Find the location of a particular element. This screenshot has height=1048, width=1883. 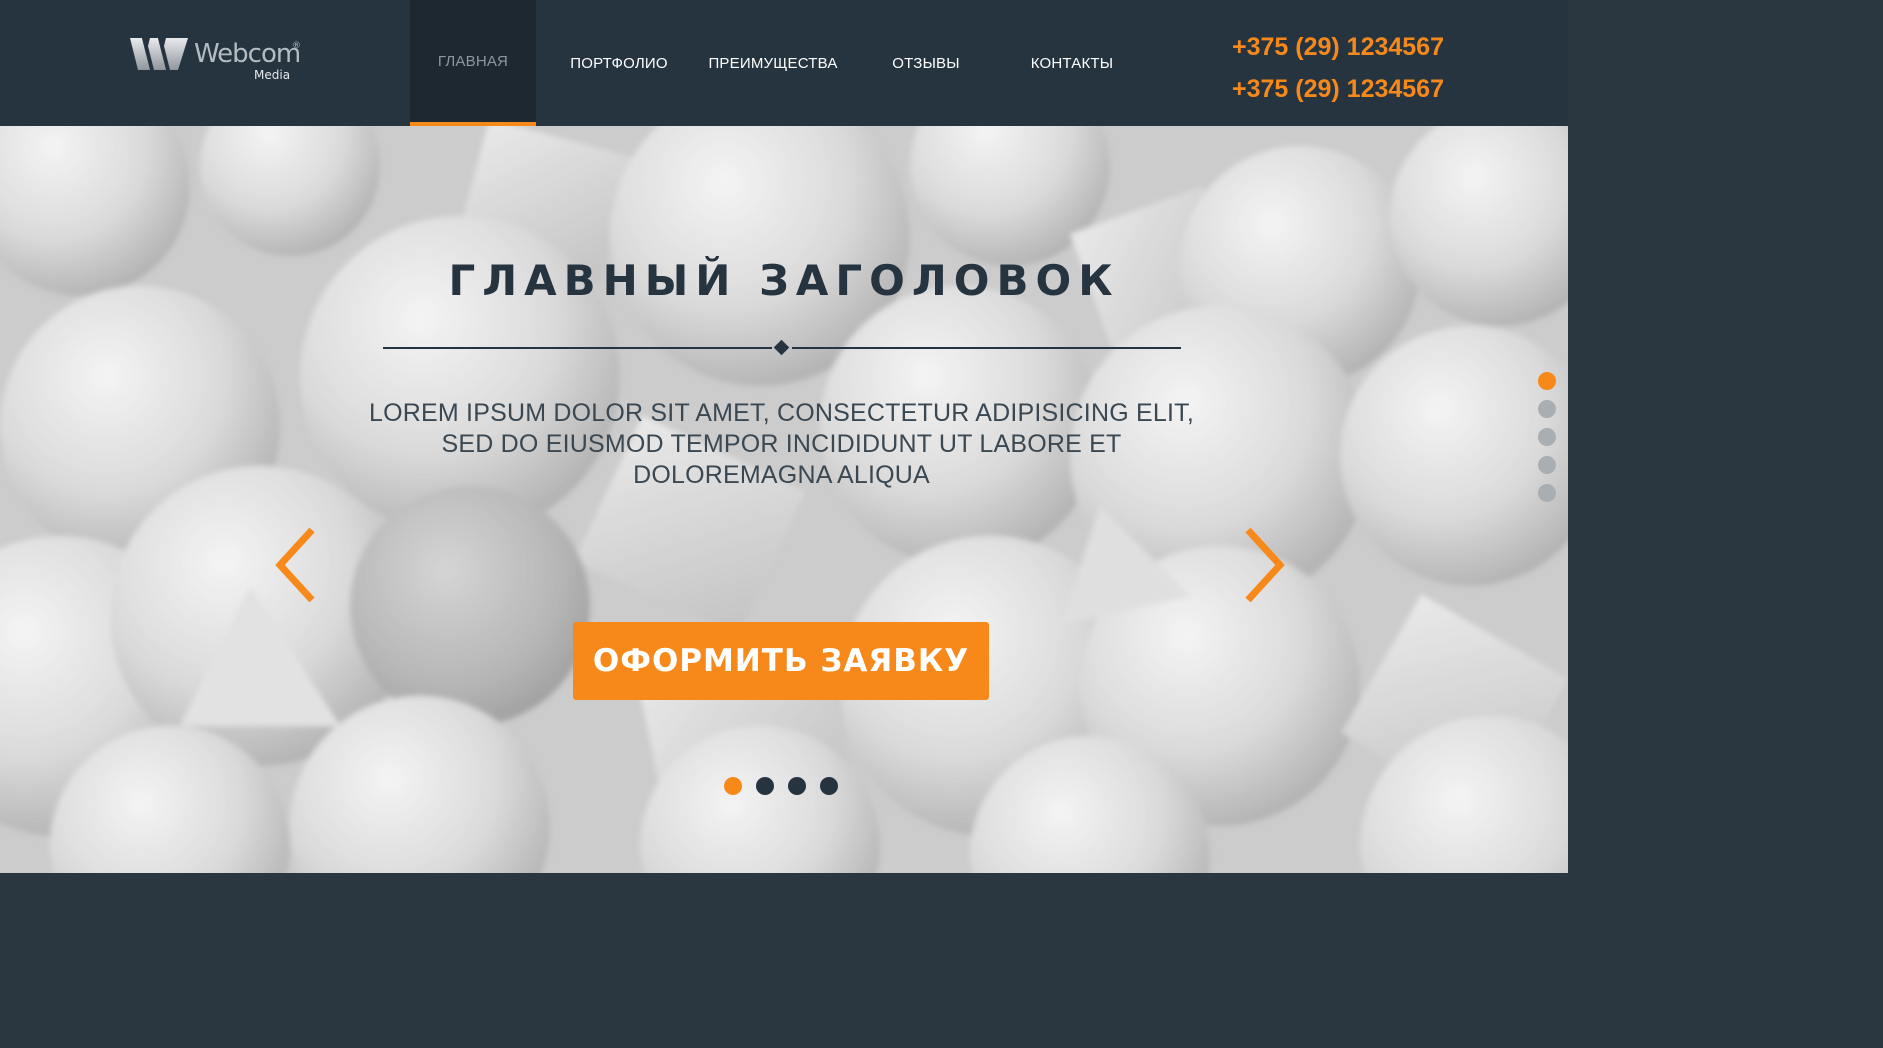

diamond-icon is located at coordinates (781, 347).